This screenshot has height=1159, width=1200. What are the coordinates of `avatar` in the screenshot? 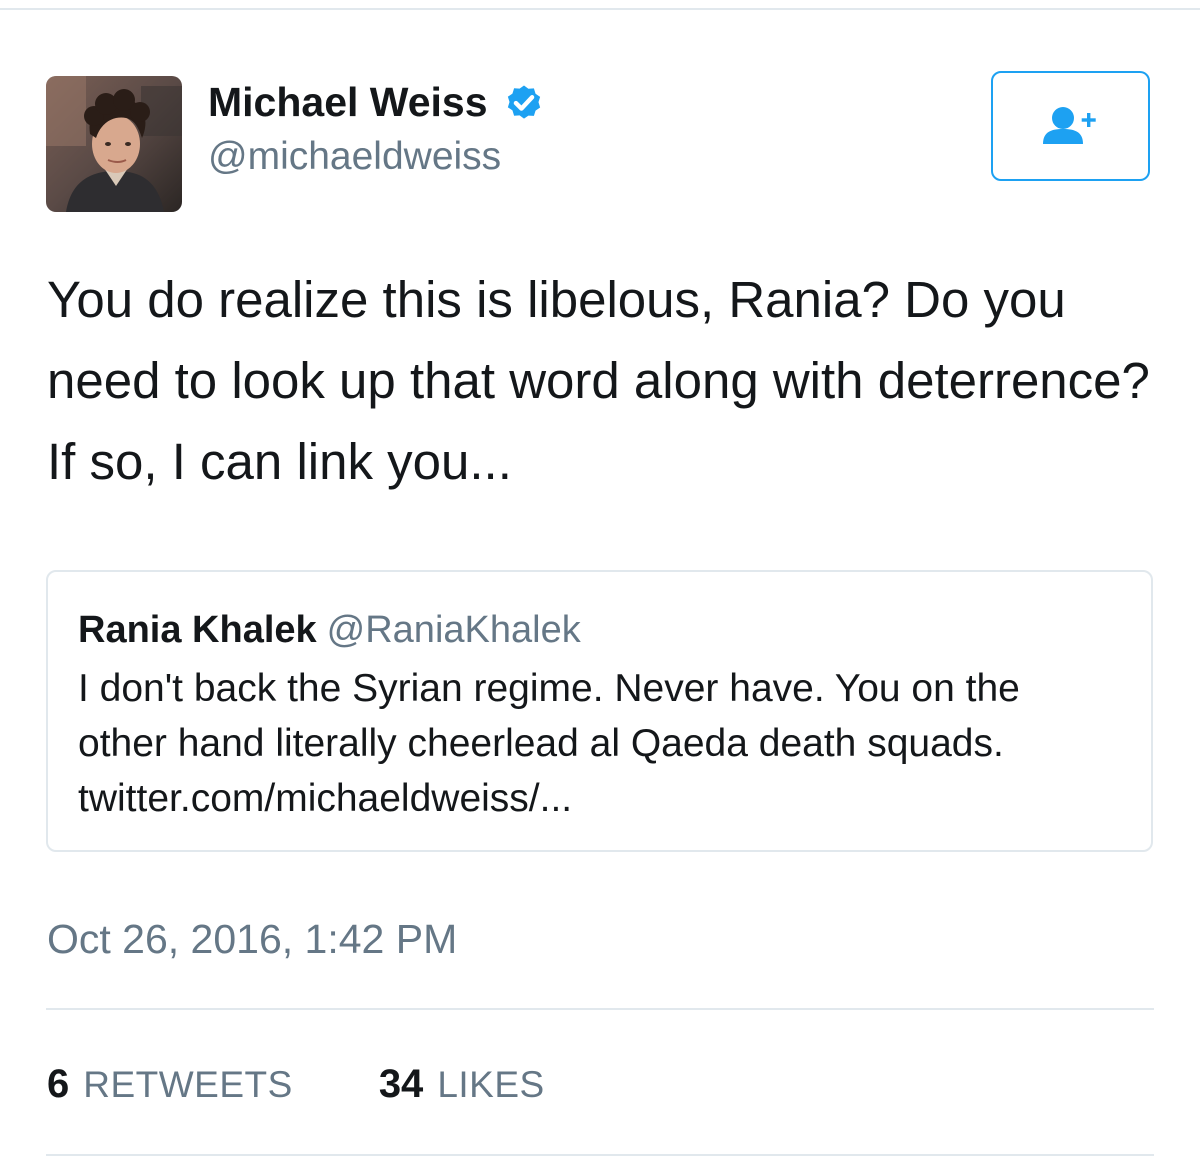 It's located at (114, 144).